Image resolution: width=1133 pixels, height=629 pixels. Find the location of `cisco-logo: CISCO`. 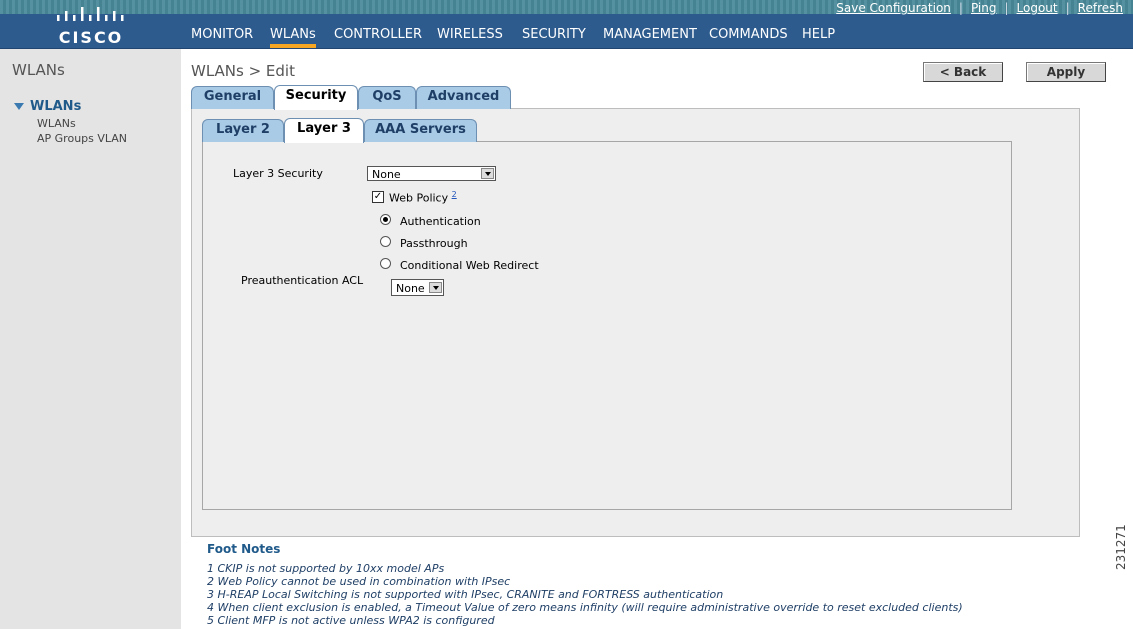

cisco-logo: CISCO is located at coordinates (92, 25).